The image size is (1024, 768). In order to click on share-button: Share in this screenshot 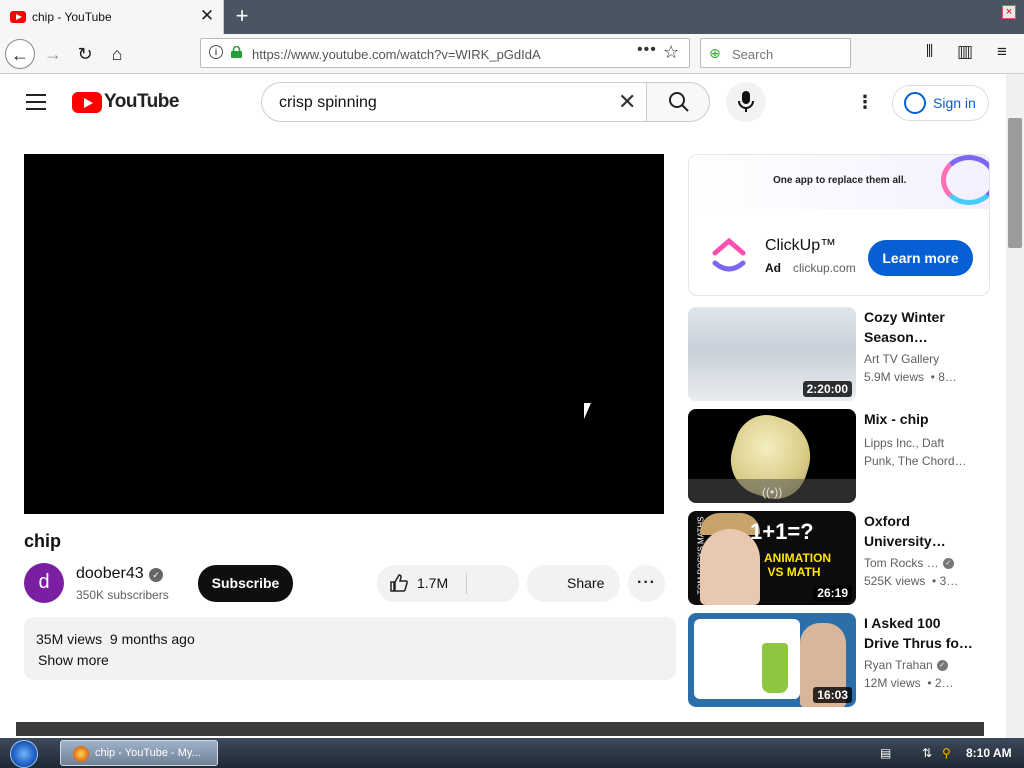, I will do `click(573, 583)`.